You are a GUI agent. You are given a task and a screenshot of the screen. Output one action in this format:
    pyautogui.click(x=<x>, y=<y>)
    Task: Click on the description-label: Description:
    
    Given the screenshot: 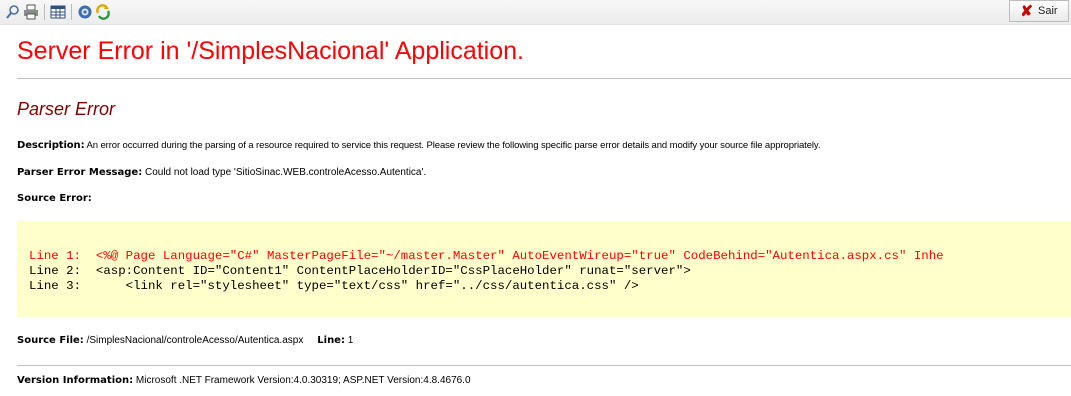 What is the action you would take?
    pyautogui.click(x=51, y=145)
    